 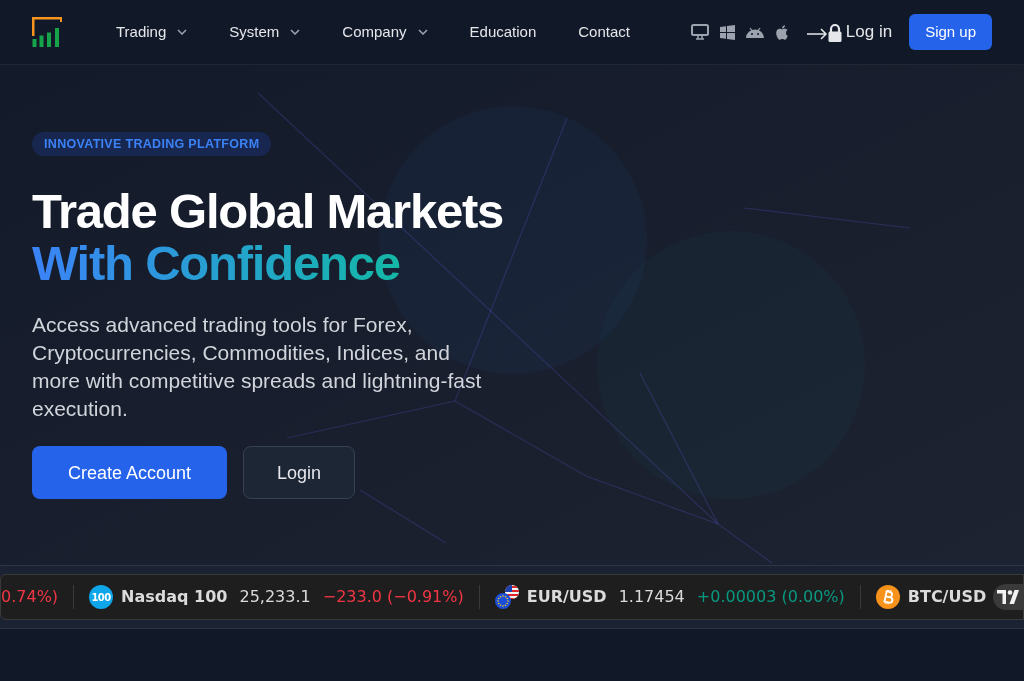 What do you see at coordinates (887, 597) in the screenshot?
I see `coin-icon` at bounding box center [887, 597].